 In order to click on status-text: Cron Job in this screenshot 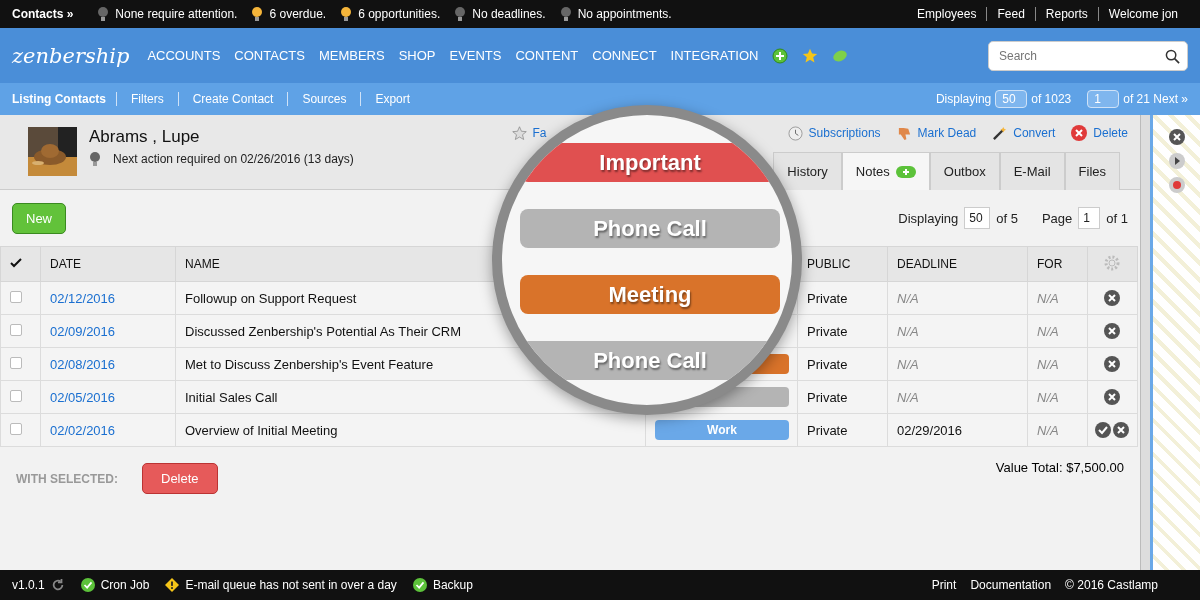, I will do `click(125, 585)`.